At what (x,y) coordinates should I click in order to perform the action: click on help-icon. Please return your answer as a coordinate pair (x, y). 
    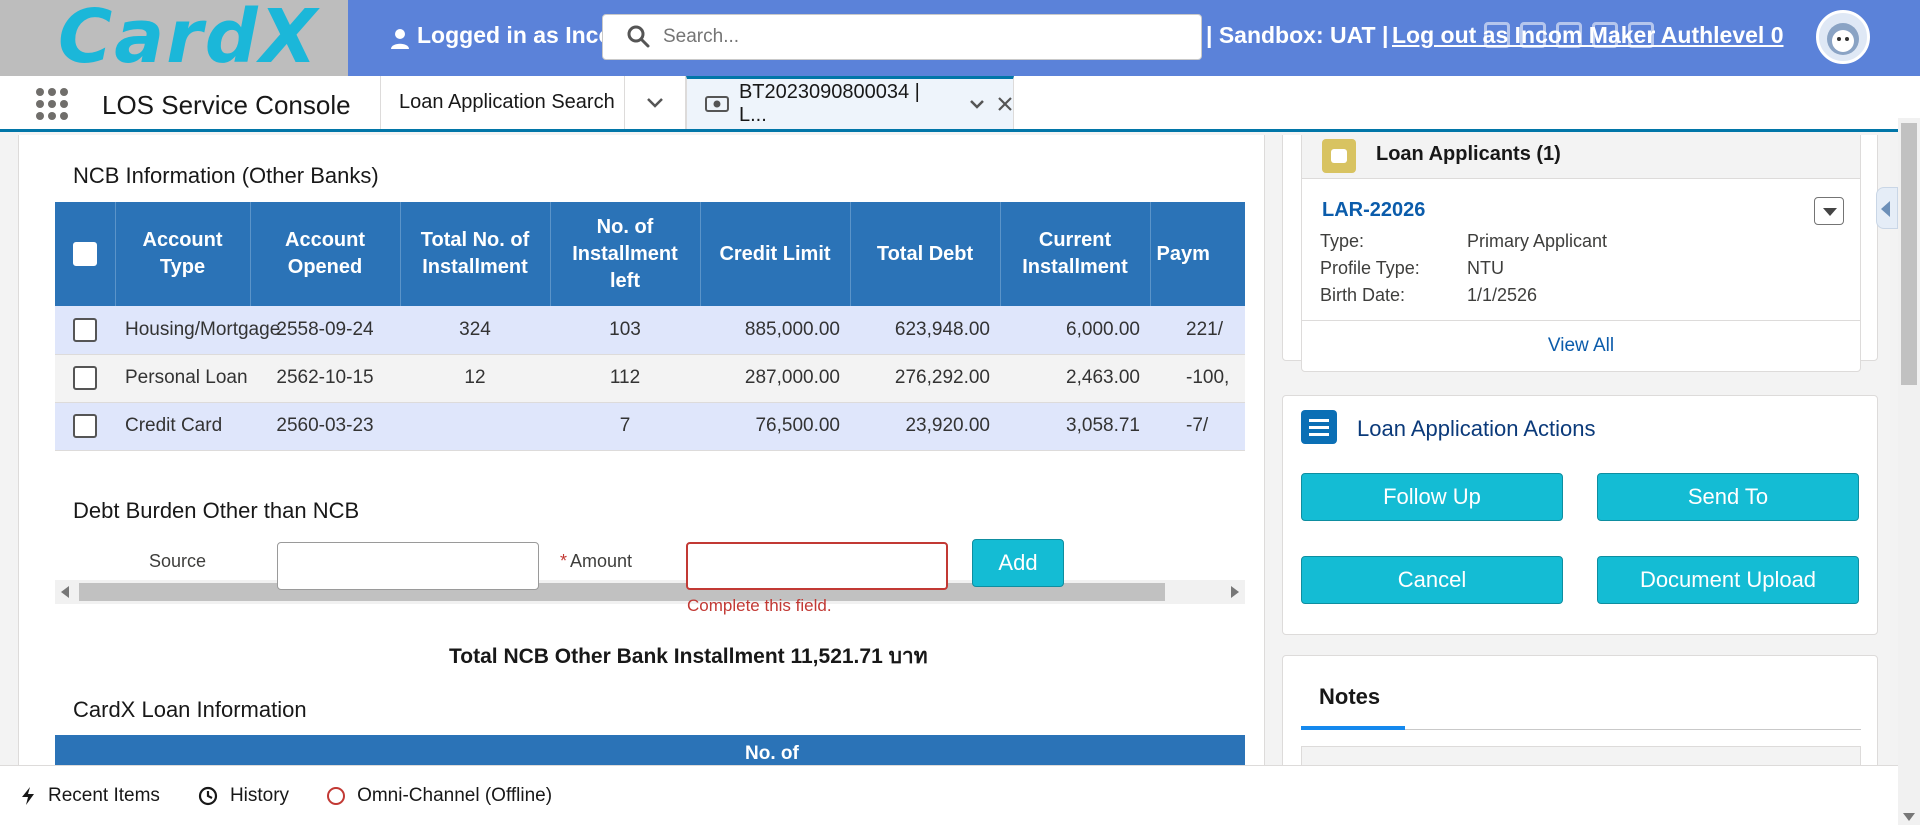
    Looking at the image, I should click on (1569, 35).